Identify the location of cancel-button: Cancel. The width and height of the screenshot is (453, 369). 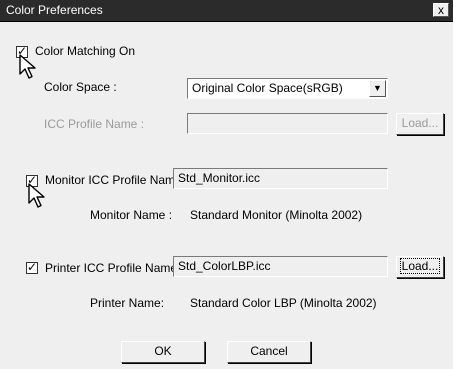
(269, 352).